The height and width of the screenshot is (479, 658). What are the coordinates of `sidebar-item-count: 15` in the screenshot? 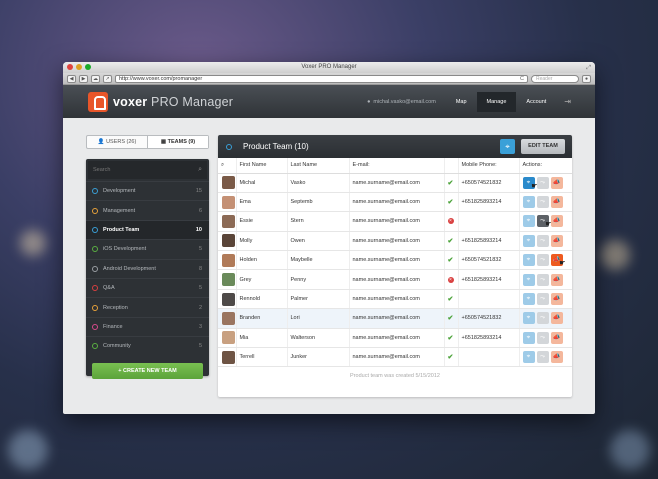 It's located at (198, 191).